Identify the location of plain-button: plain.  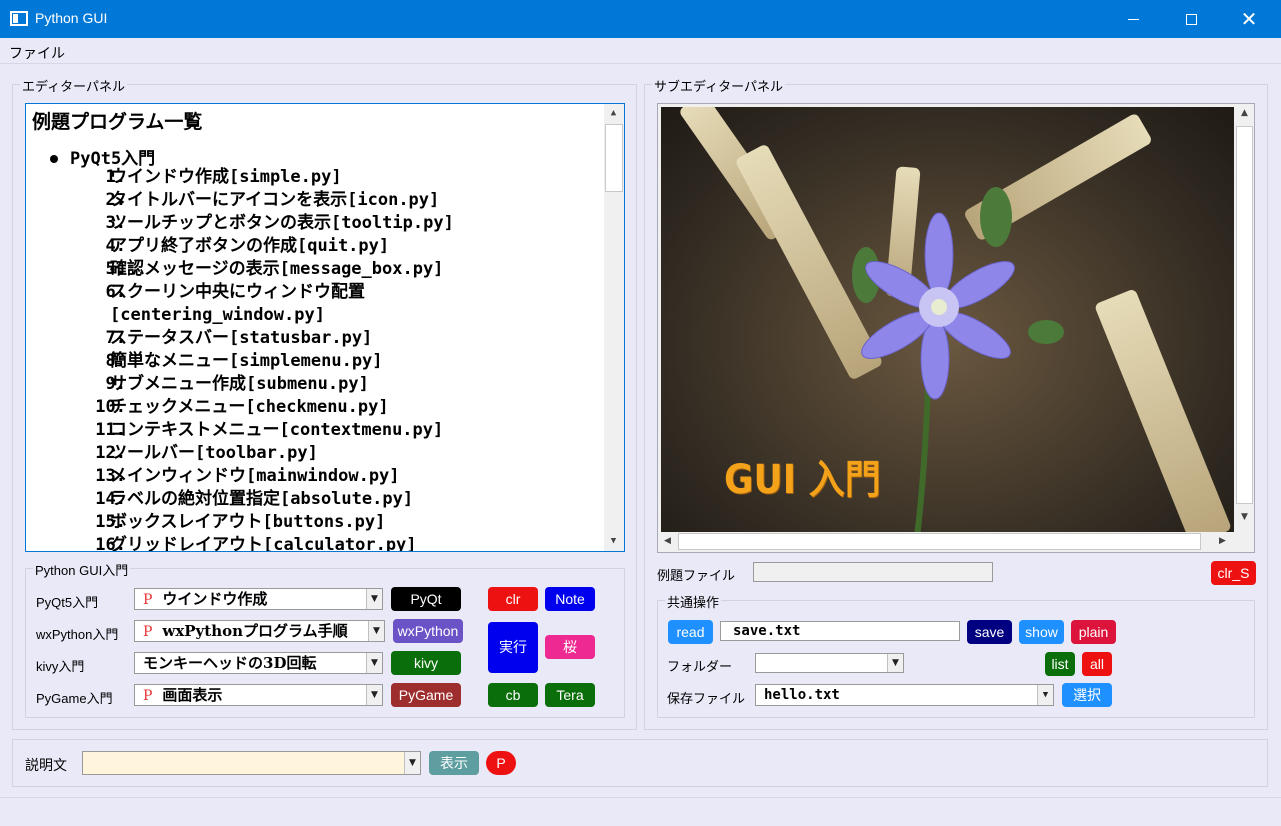
(1093, 632).